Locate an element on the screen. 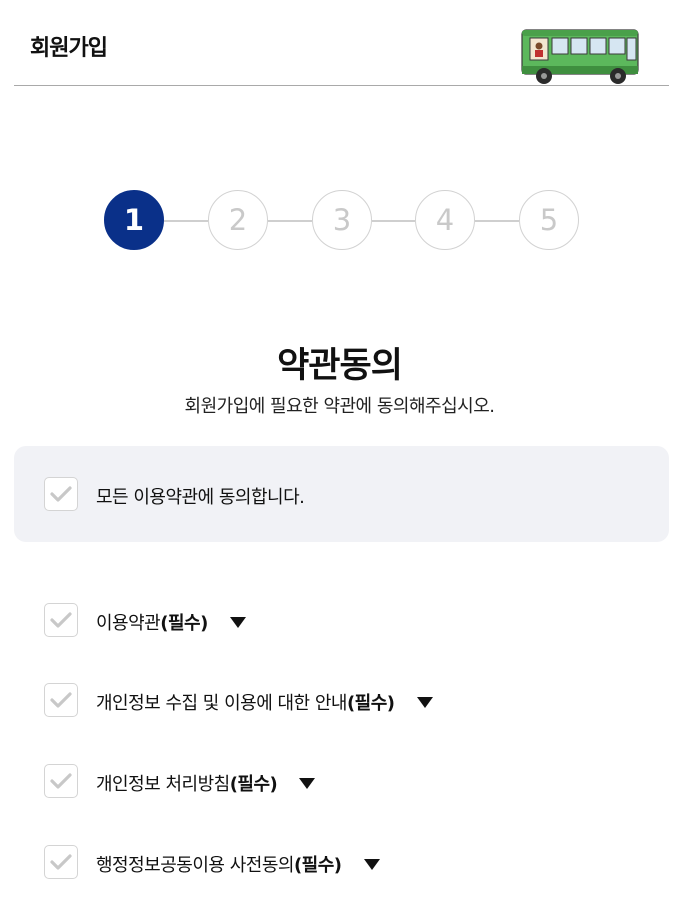 This screenshot has height=917, width=679. term-label: 개인정보 수집 및 이용에 대한 안내(필수) is located at coordinates (264, 702).